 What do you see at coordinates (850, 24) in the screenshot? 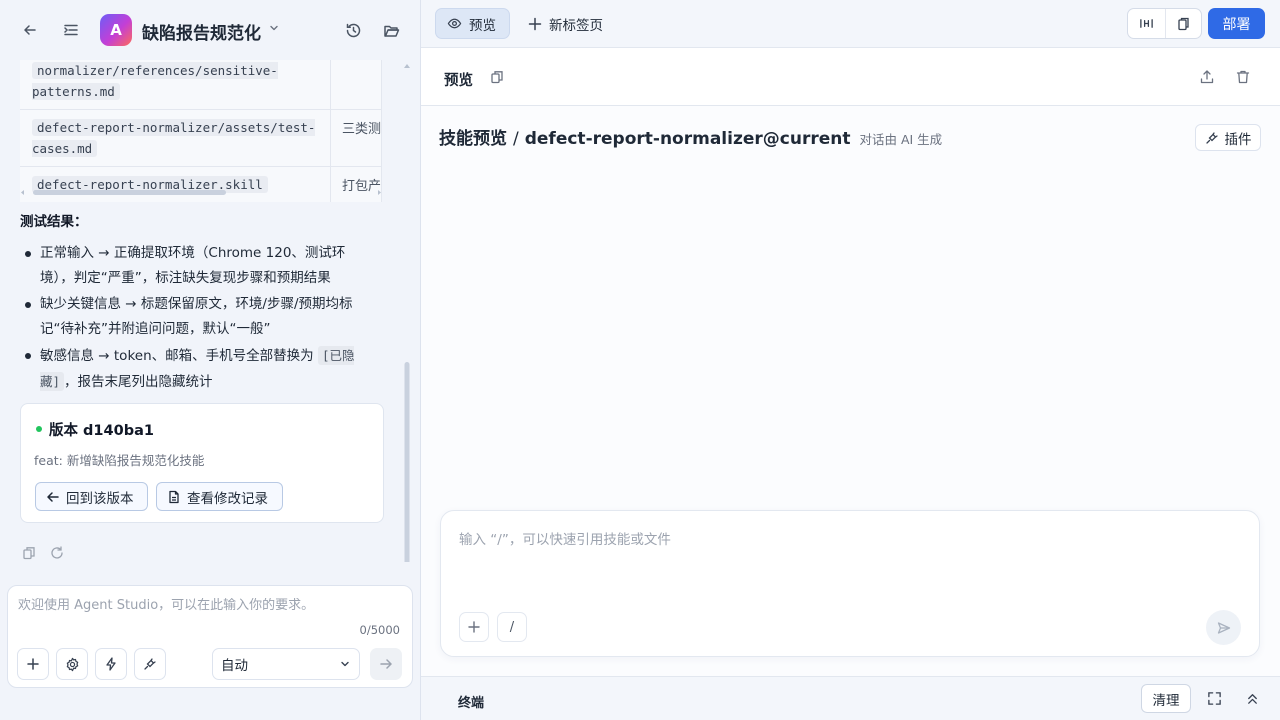
I see `tab-bar: 预览 新标签页 部署` at bounding box center [850, 24].